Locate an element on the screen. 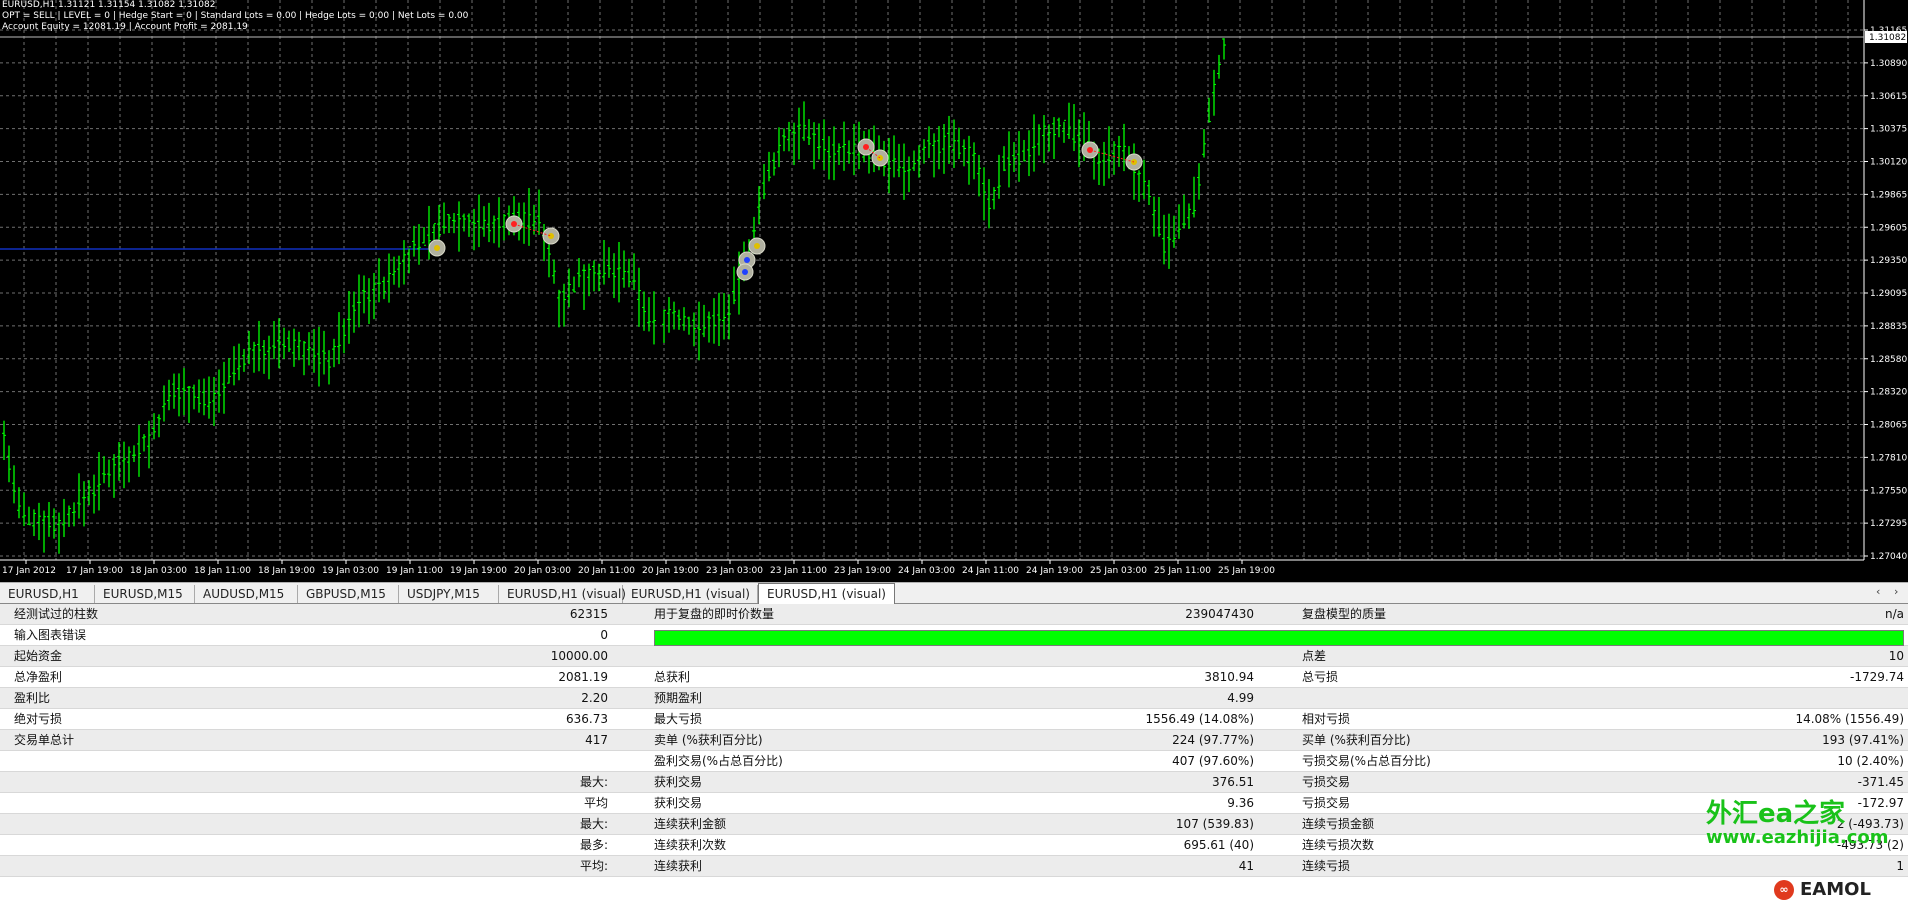 This screenshot has width=1908, height=910. col2-value: 9.36 is located at coordinates (1240, 803).